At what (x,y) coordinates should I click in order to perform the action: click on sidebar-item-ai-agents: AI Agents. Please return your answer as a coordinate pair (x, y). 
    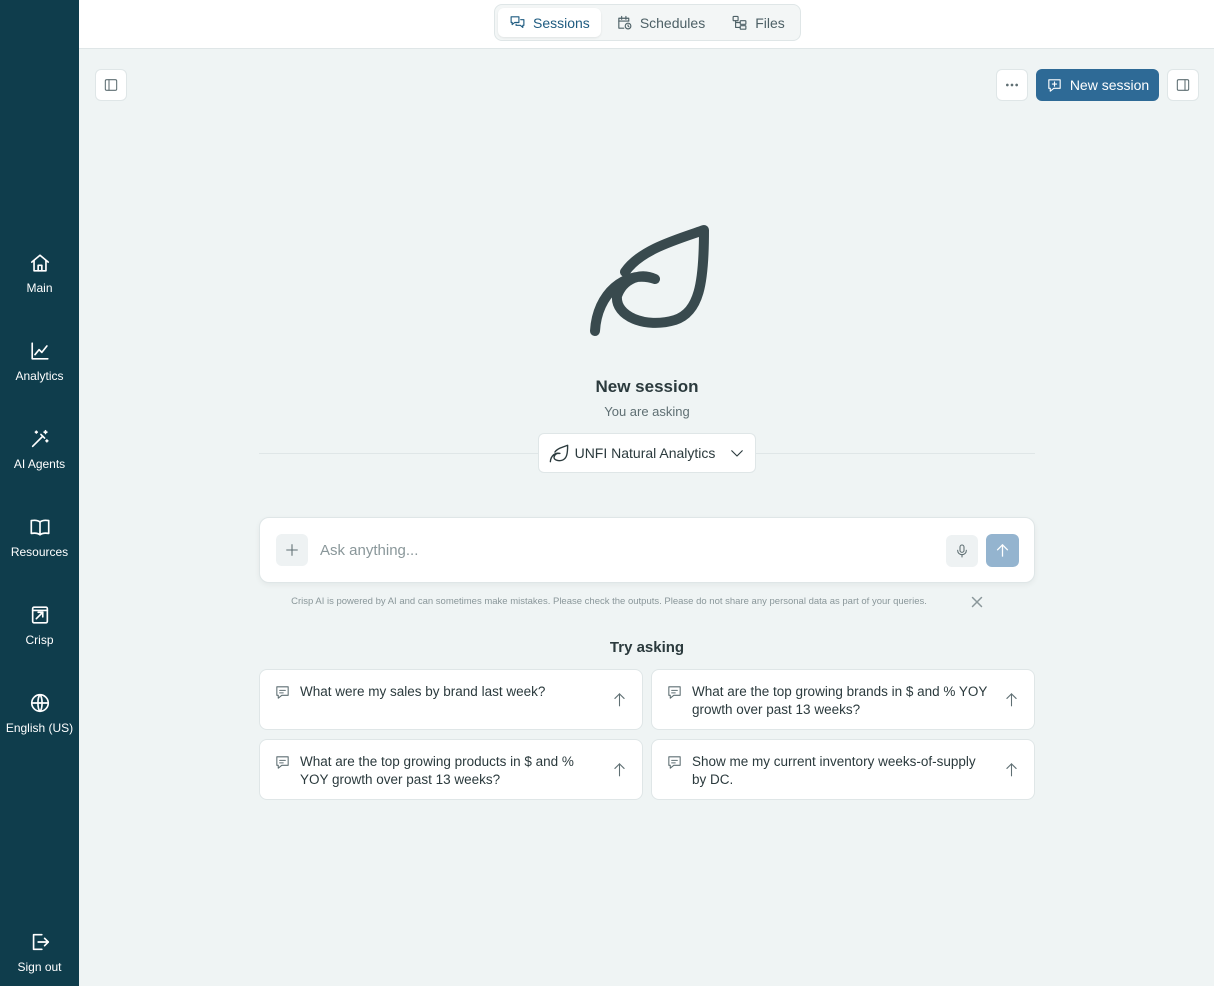
    Looking at the image, I should click on (39, 460).